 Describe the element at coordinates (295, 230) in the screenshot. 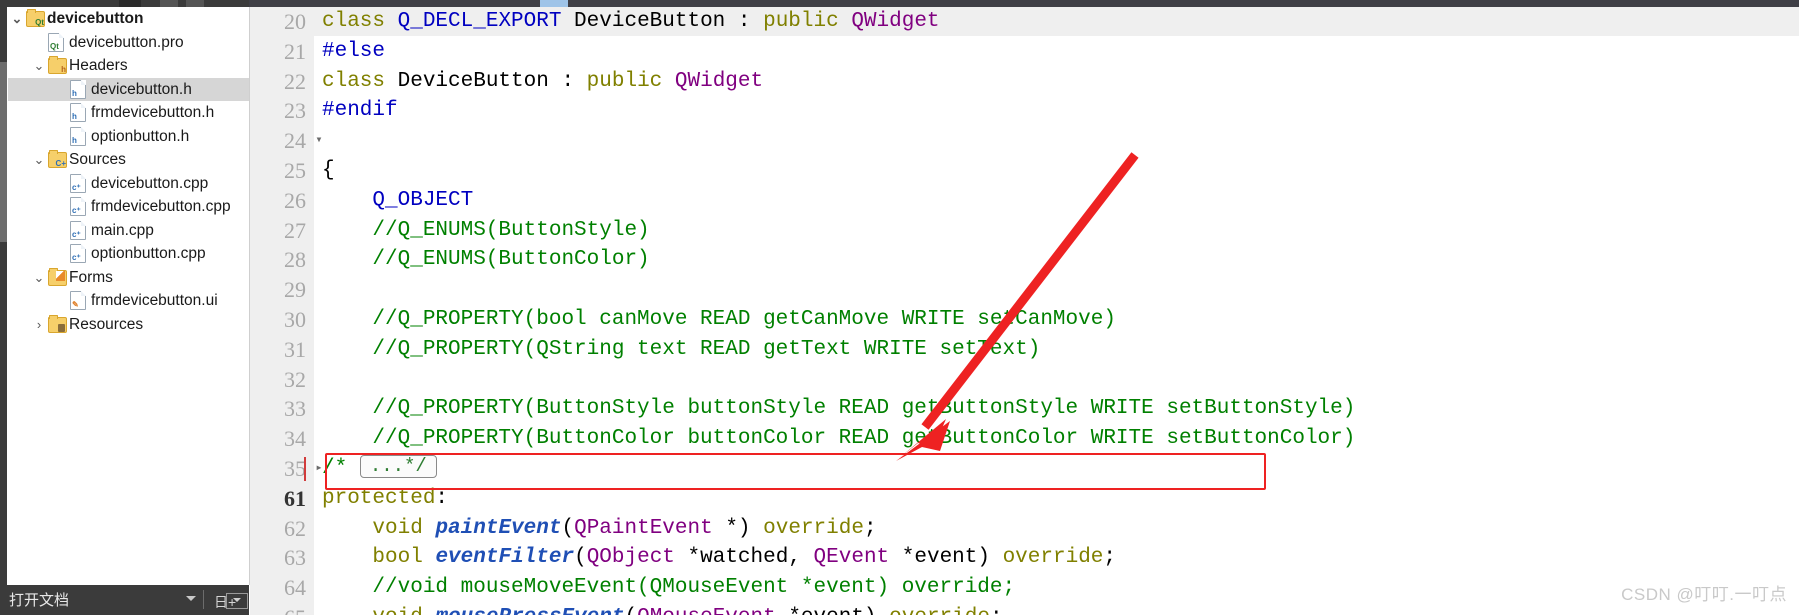

I see `line-number: 27` at that location.